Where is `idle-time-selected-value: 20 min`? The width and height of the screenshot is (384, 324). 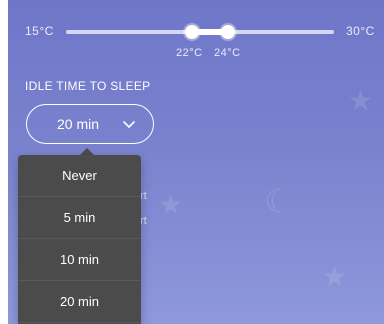 idle-time-selected-value: 20 min is located at coordinates (78, 124).